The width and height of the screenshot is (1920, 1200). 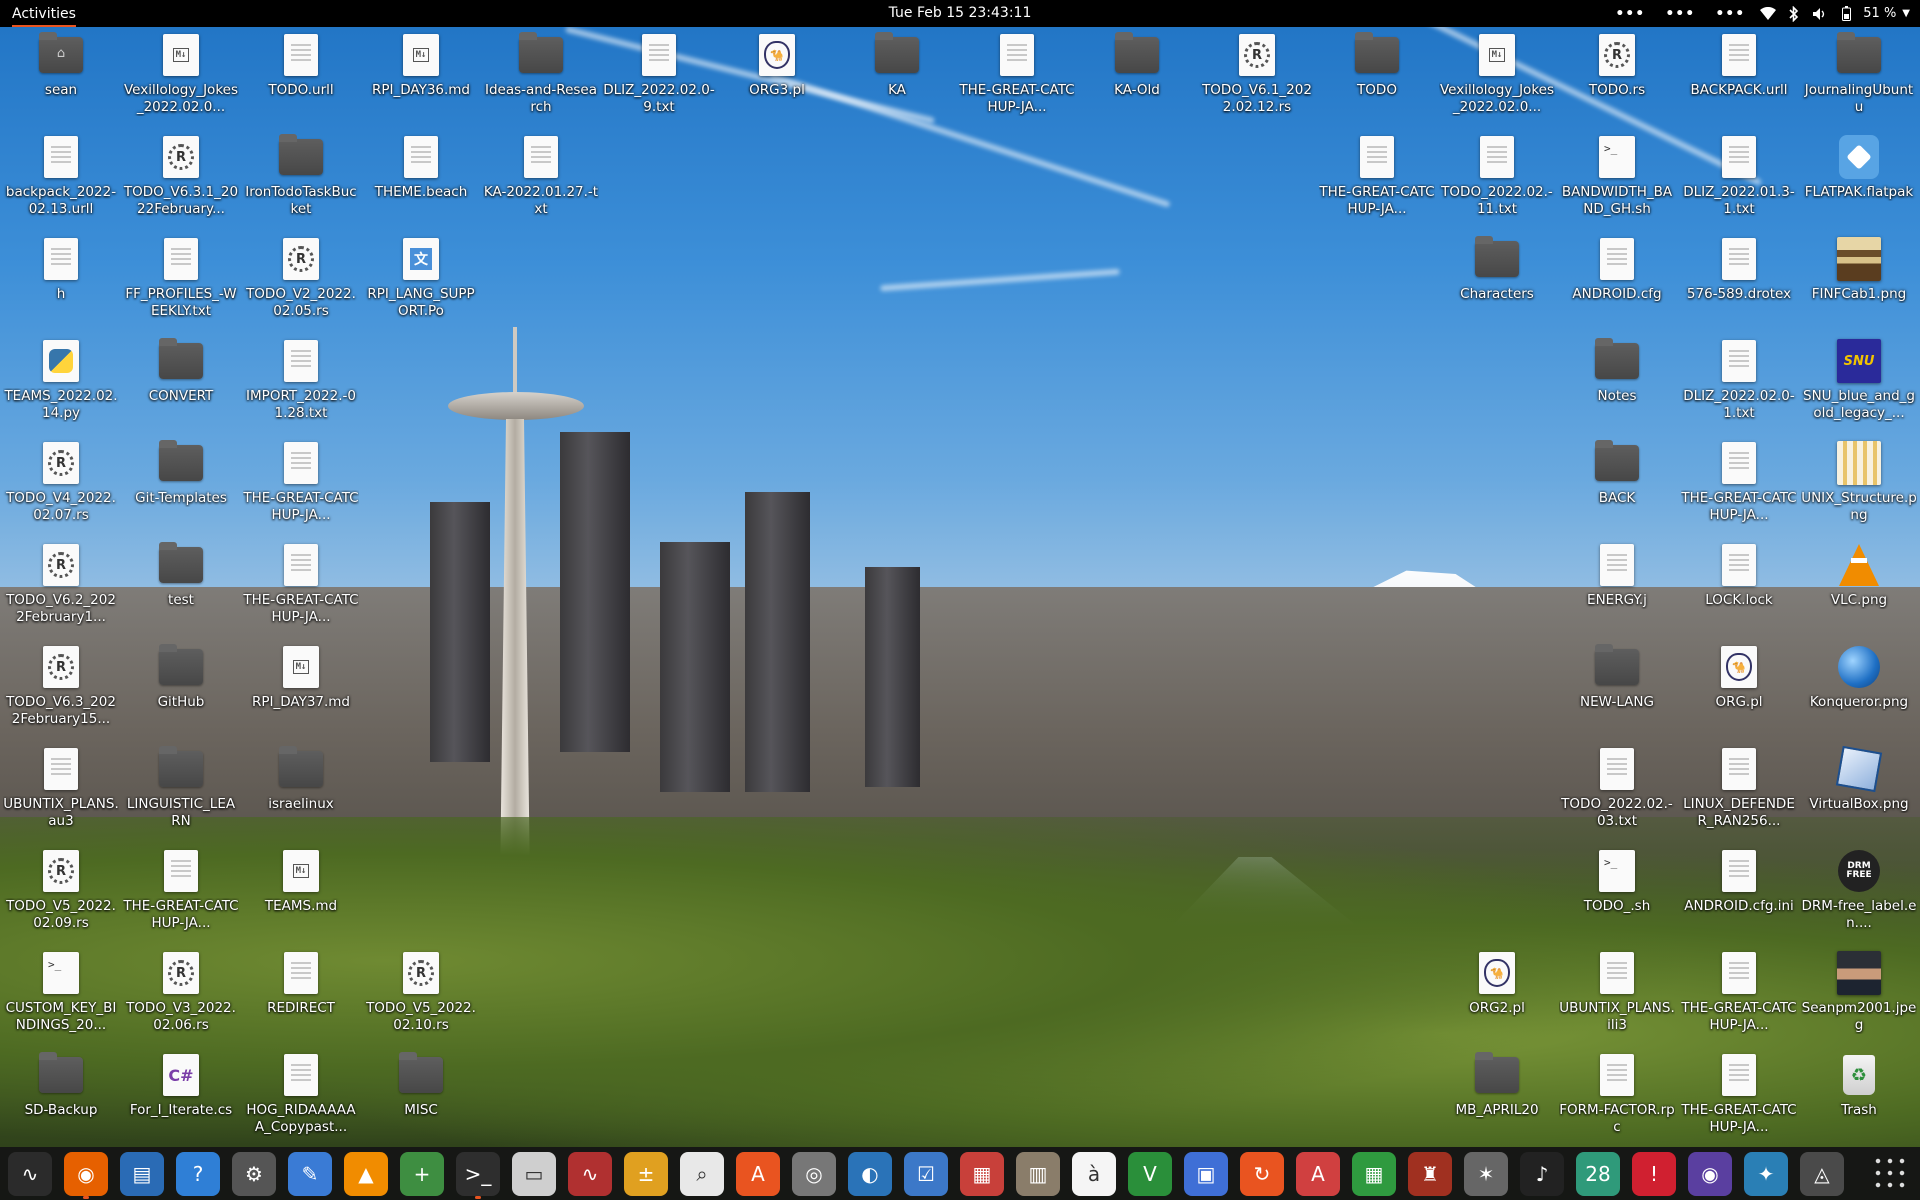 I want to click on desktop-icon: M↓ RPI_DAY36.md, so click(x=421, y=82).